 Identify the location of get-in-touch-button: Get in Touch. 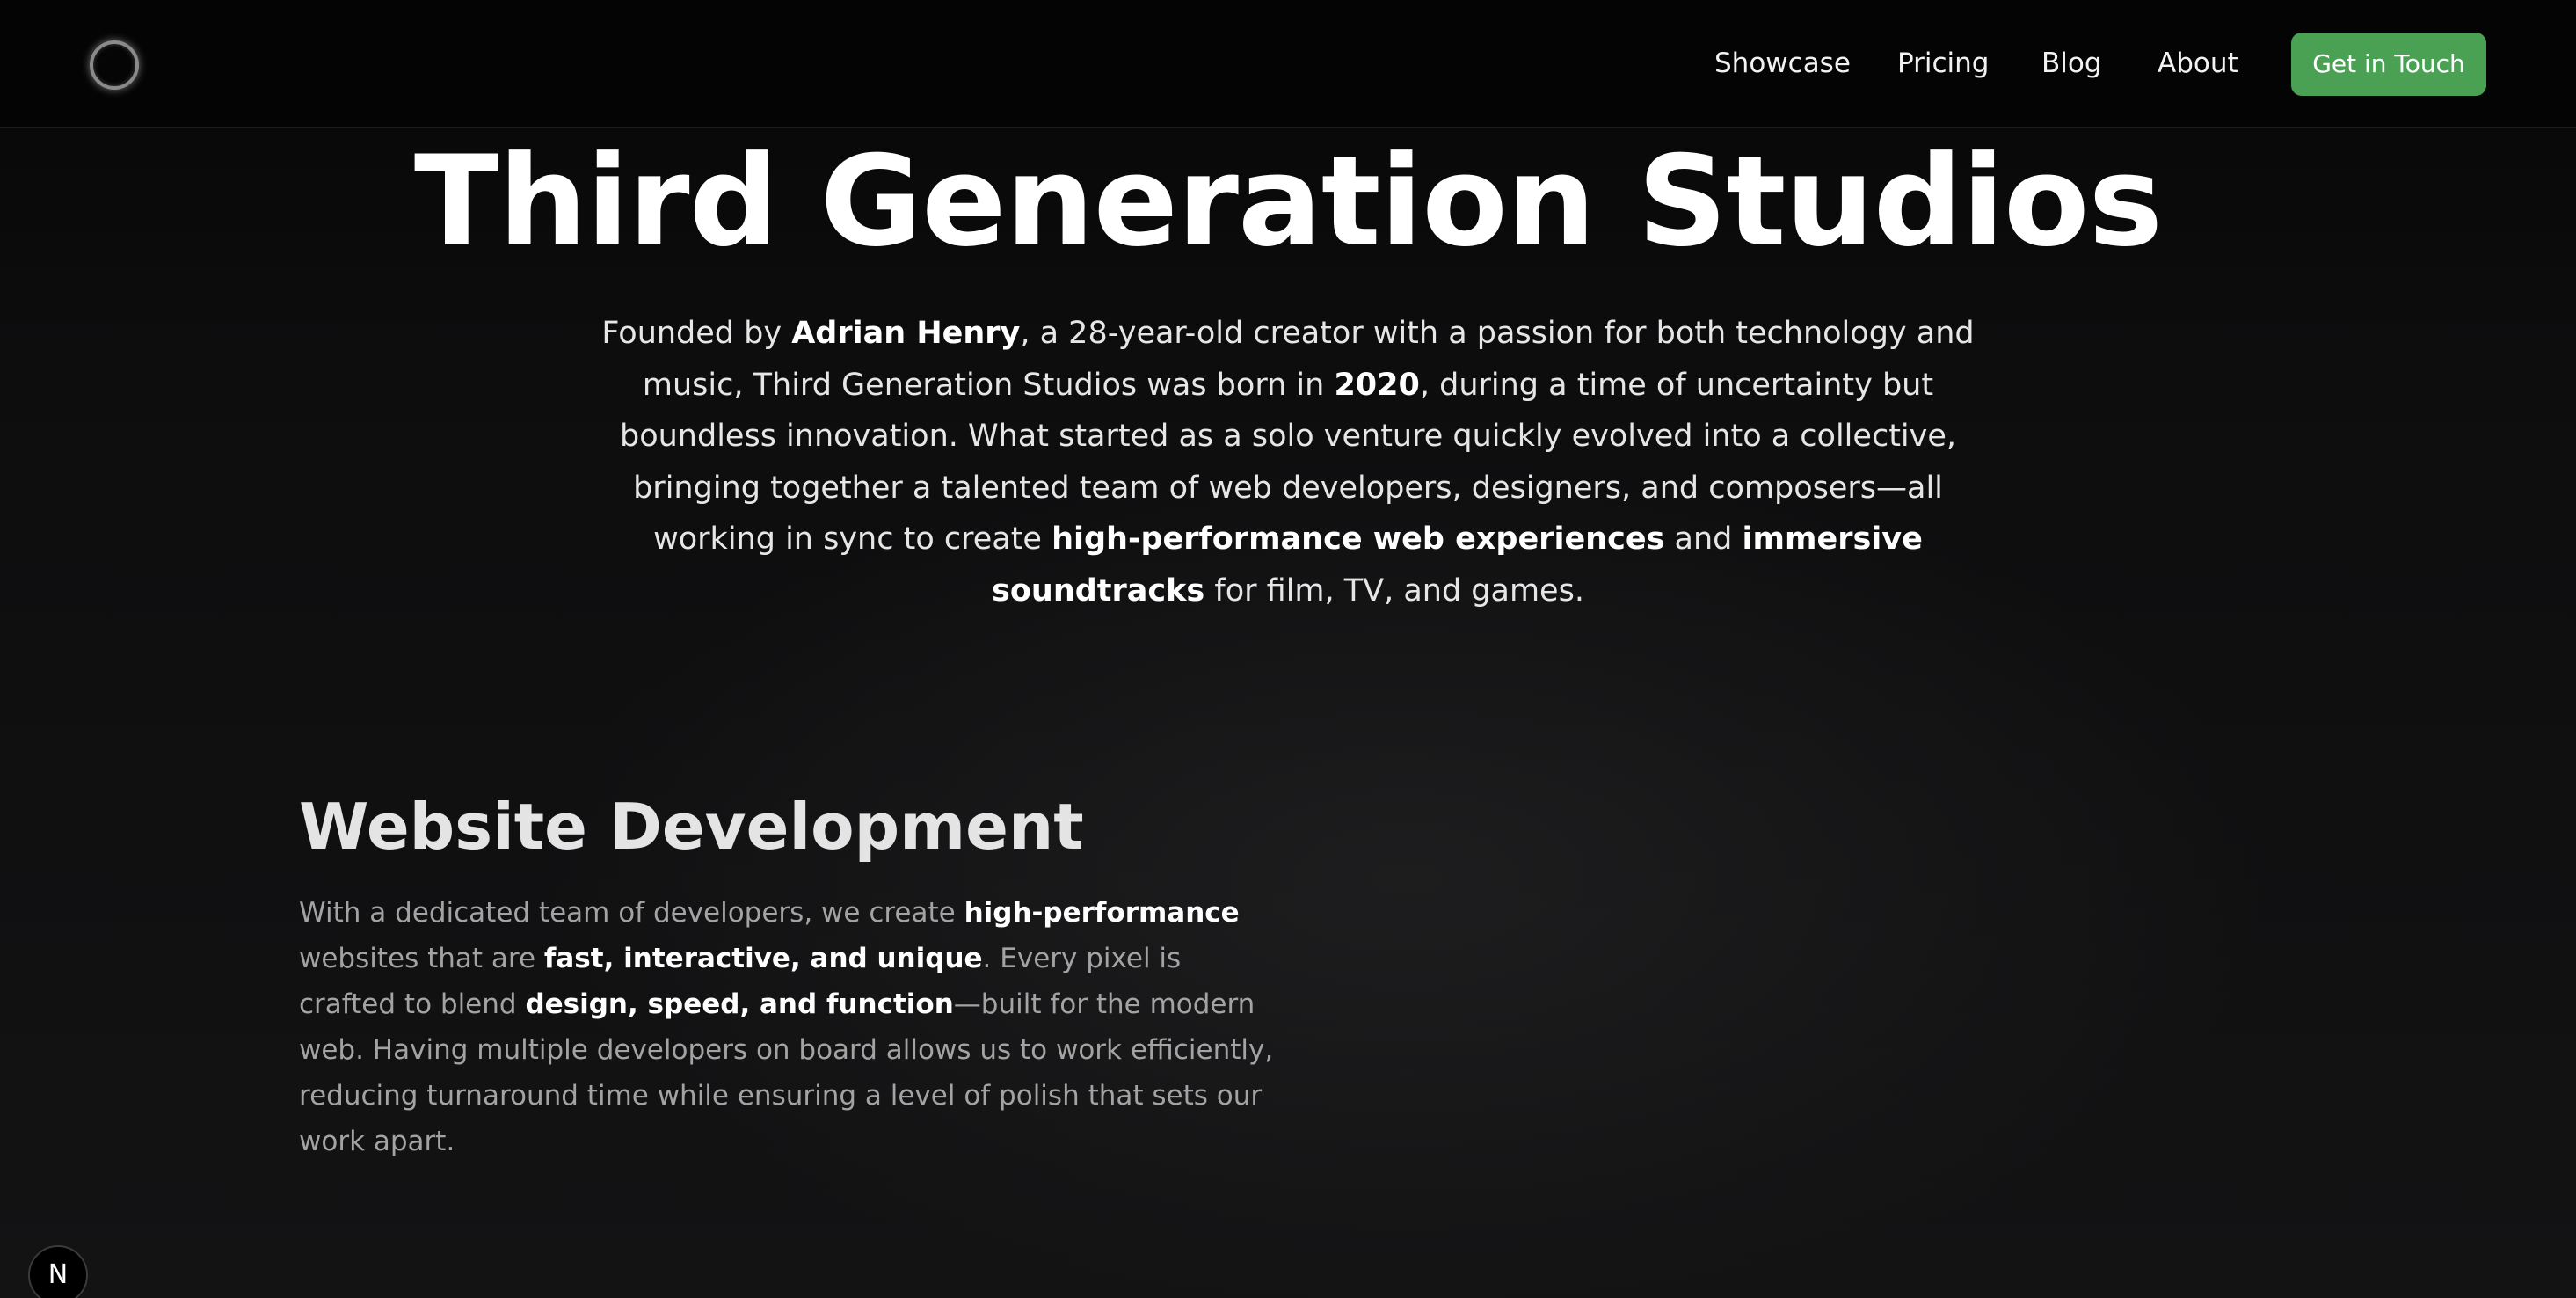
(2388, 64).